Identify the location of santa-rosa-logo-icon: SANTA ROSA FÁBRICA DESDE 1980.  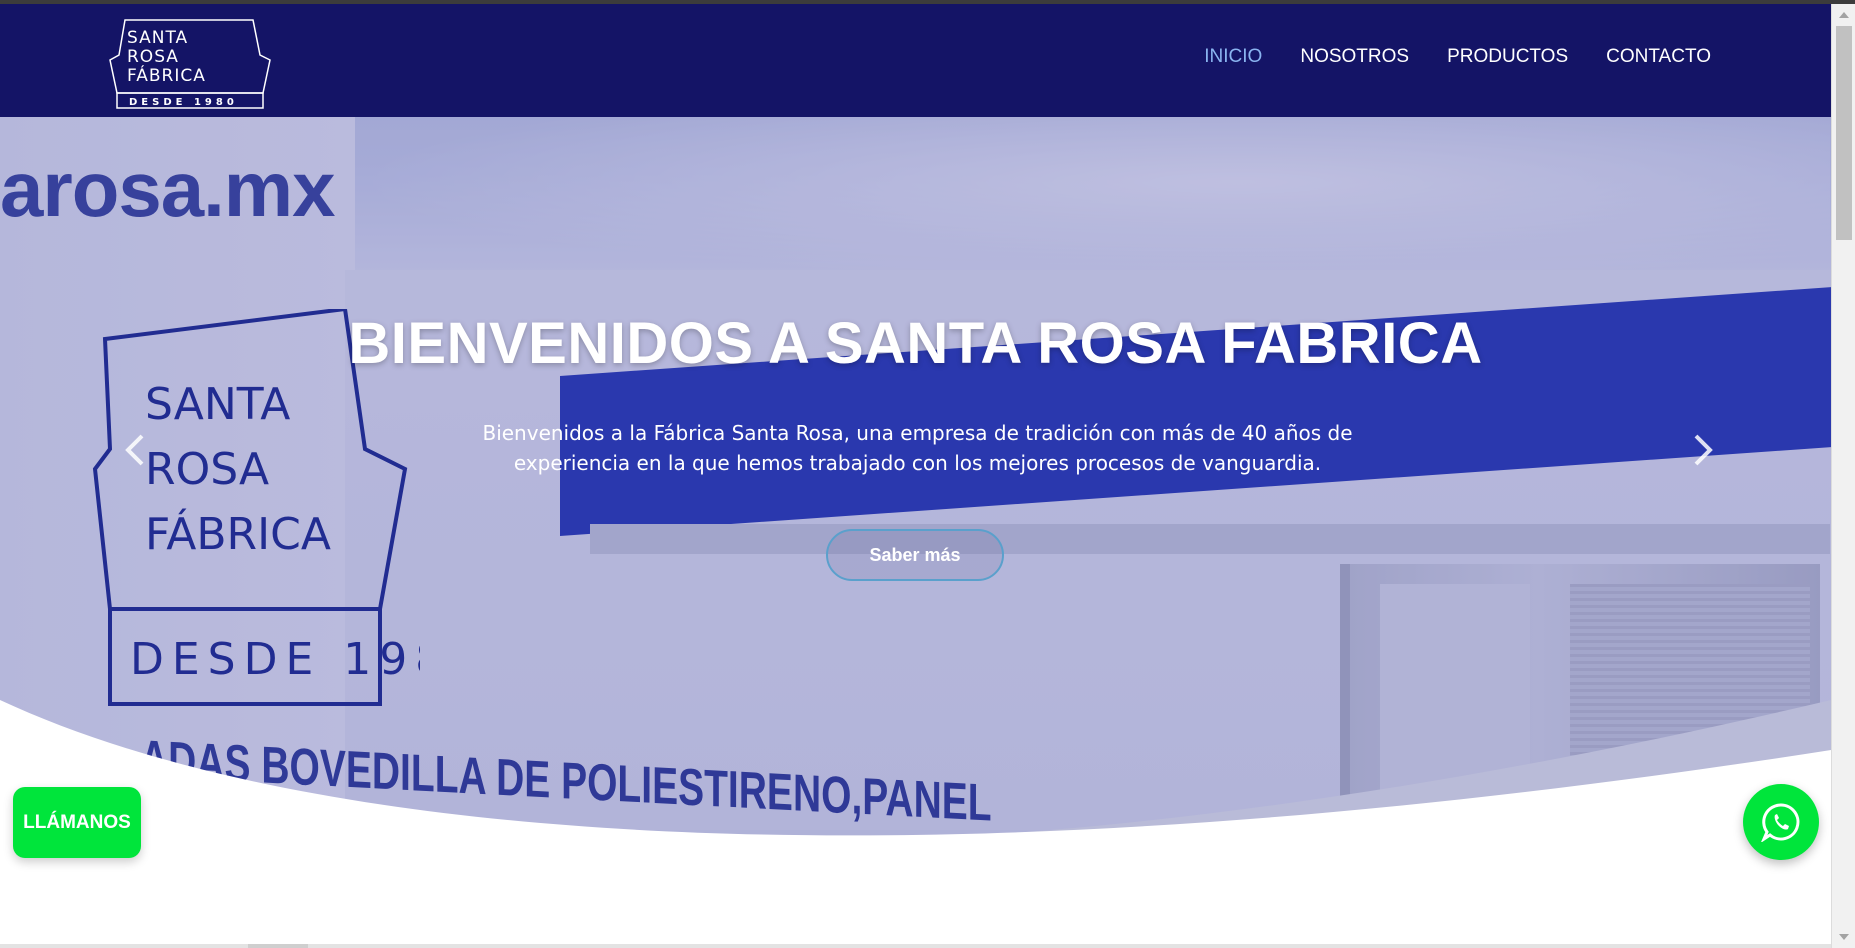
(189, 62).